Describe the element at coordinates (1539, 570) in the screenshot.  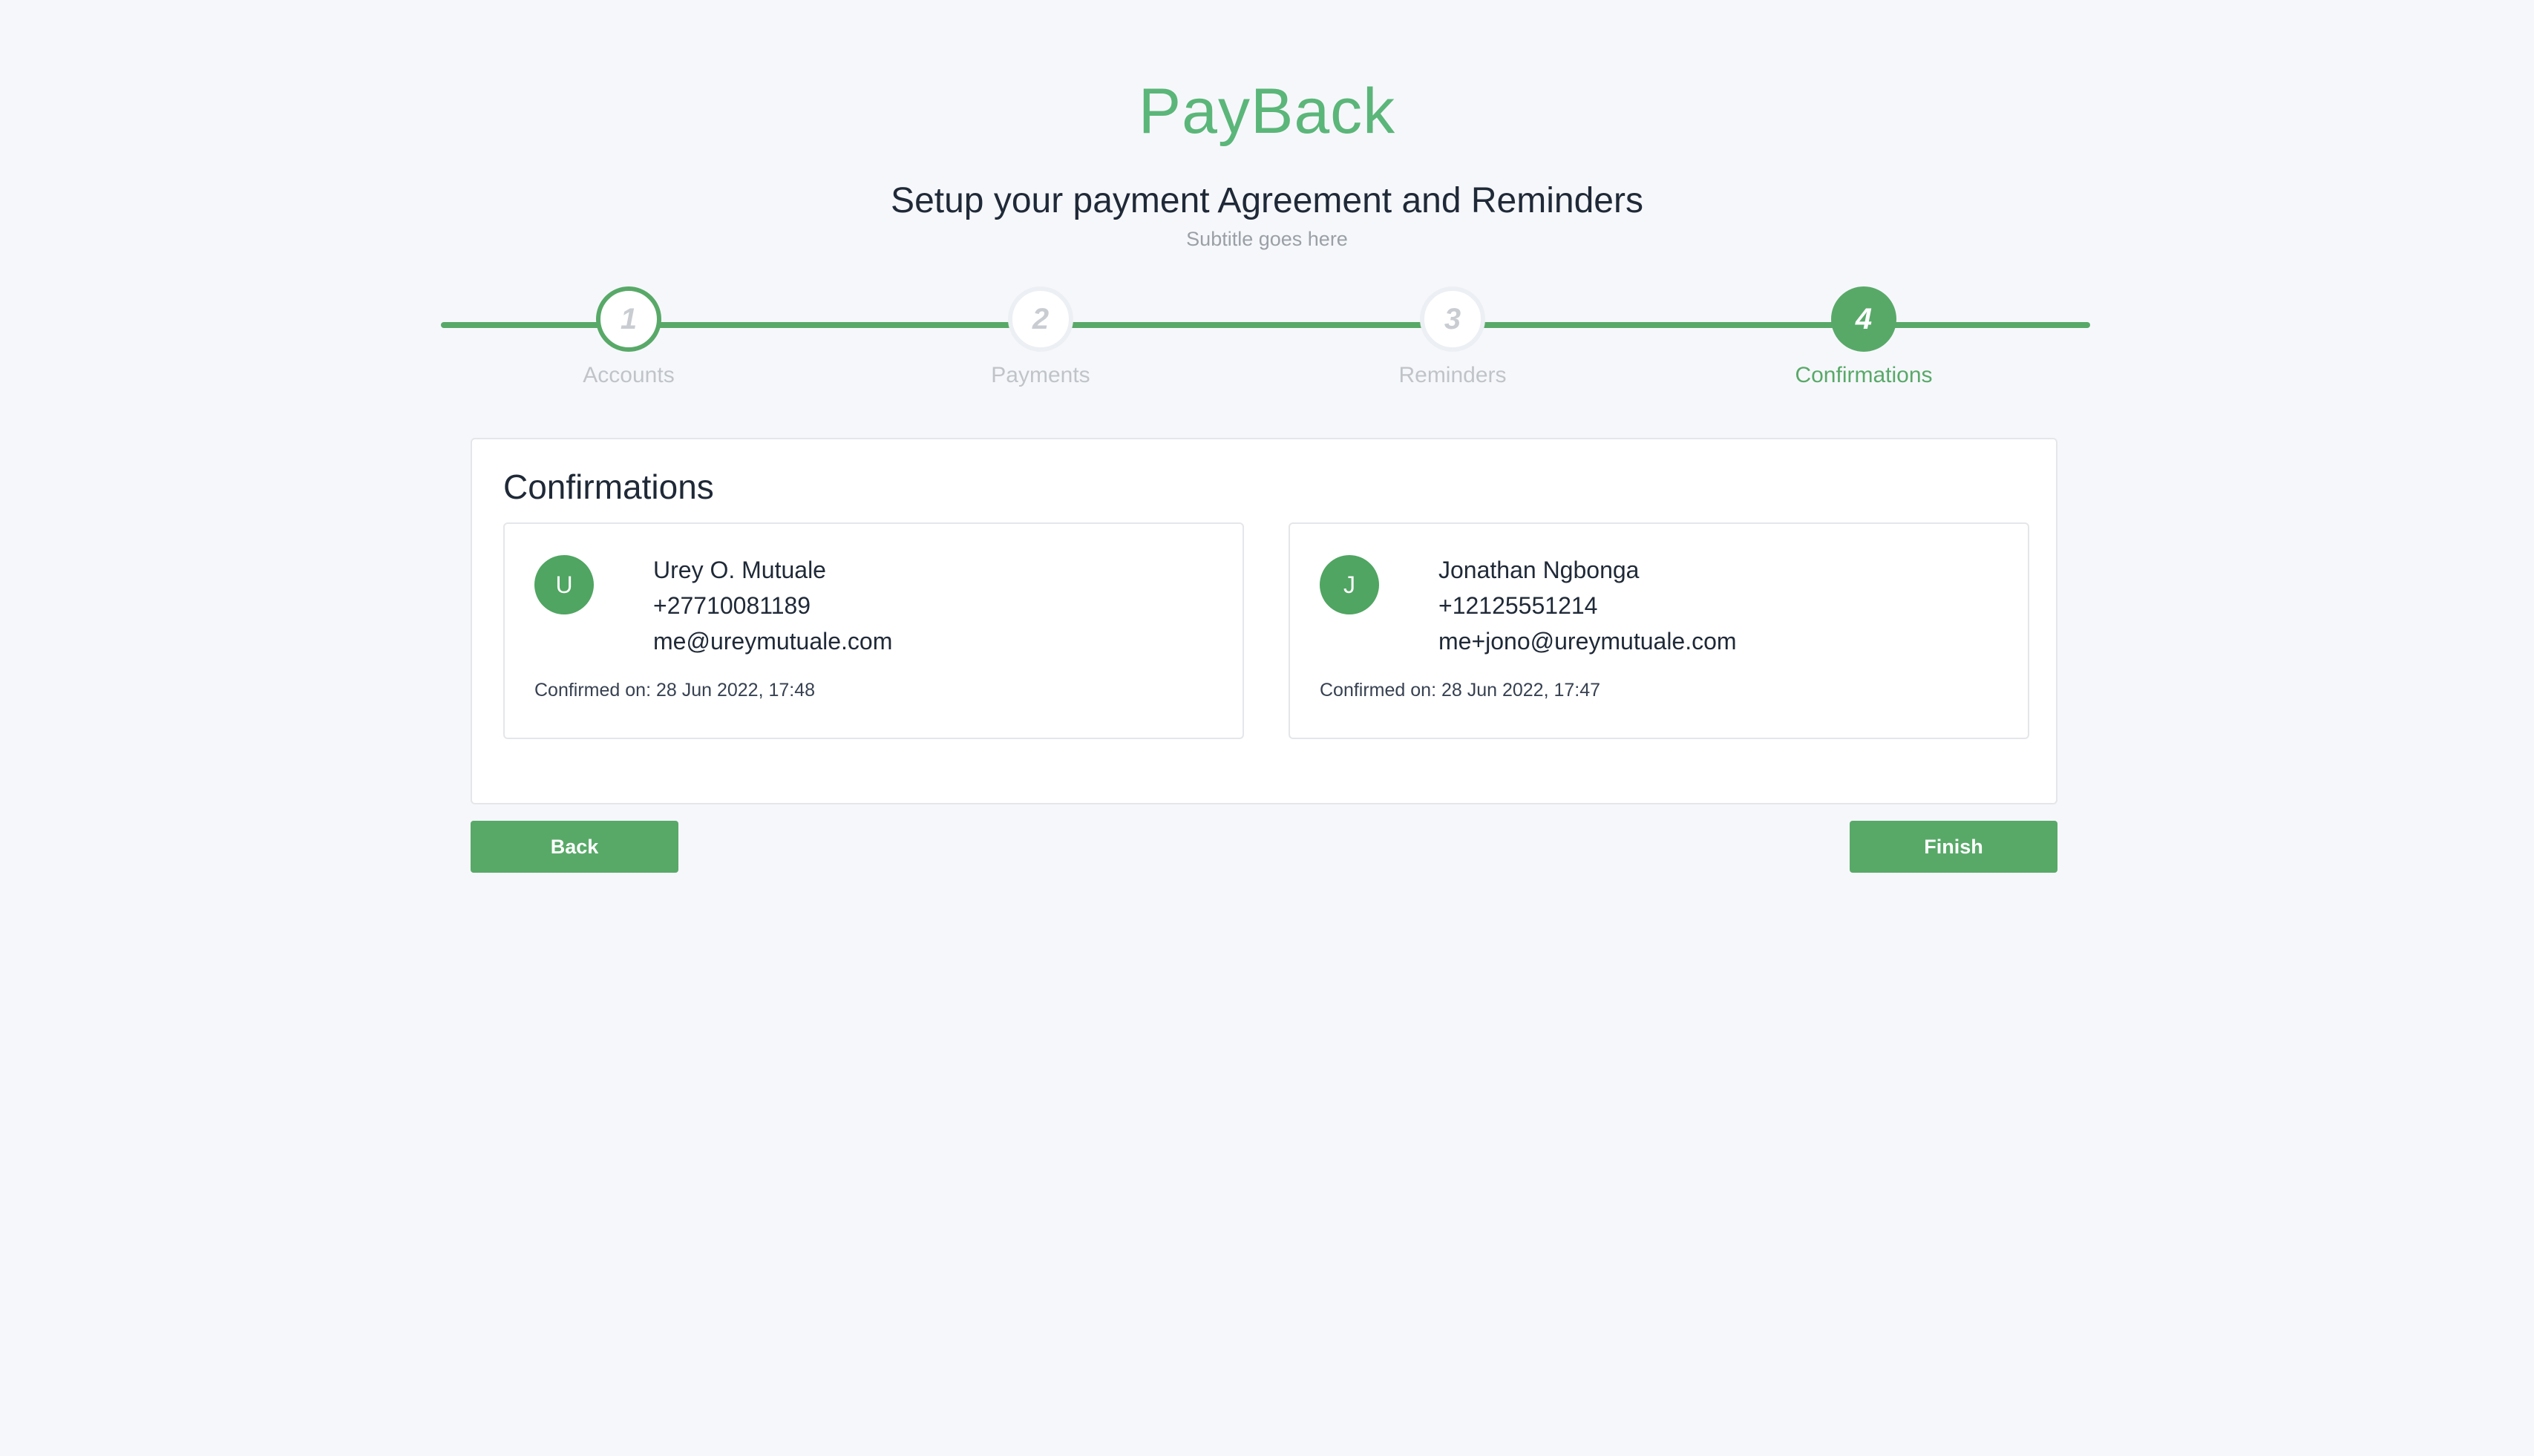
I see `contact-name: Jonathan Ngbonga` at that location.